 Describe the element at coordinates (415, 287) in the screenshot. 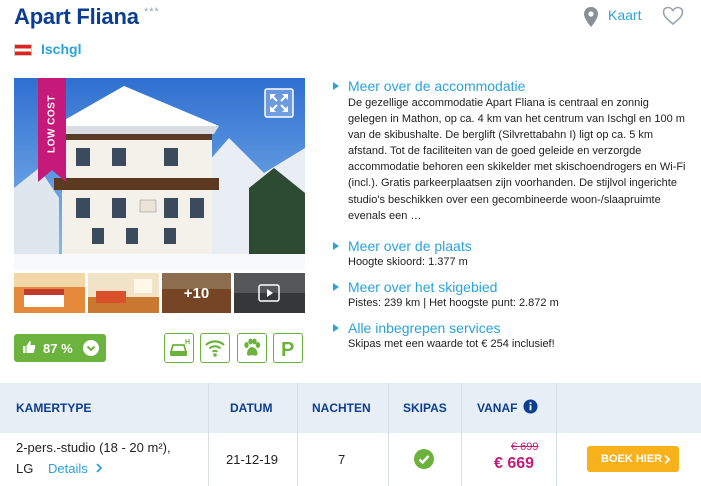

I see `ski-area-heading-link: Meer over het skigebied` at that location.